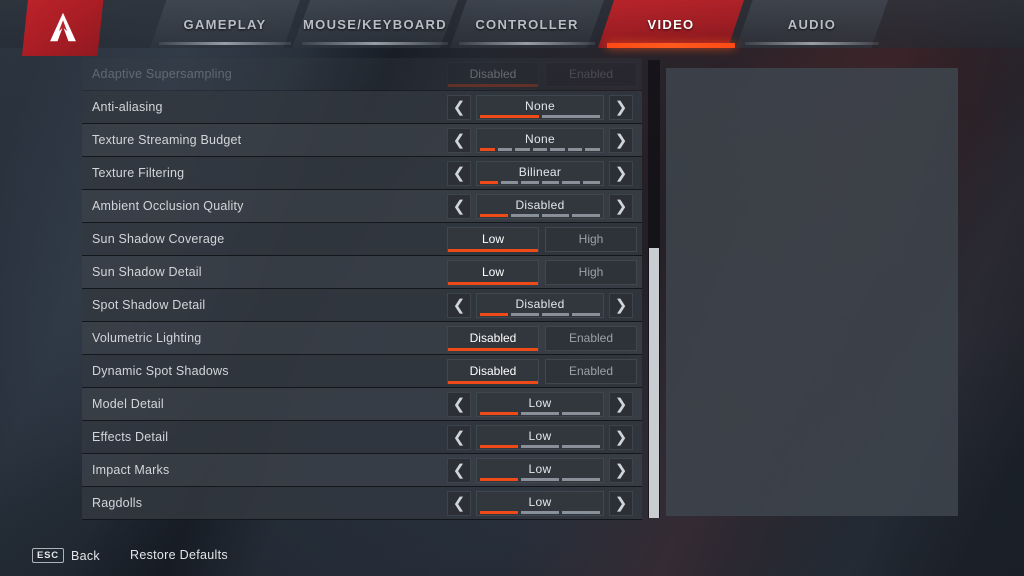 This screenshot has width=1024, height=576. What do you see at coordinates (362, 272) in the screenshot?
I see `setting-row: Sun Shadow Detail Low High` at bounding box center [362, 272].